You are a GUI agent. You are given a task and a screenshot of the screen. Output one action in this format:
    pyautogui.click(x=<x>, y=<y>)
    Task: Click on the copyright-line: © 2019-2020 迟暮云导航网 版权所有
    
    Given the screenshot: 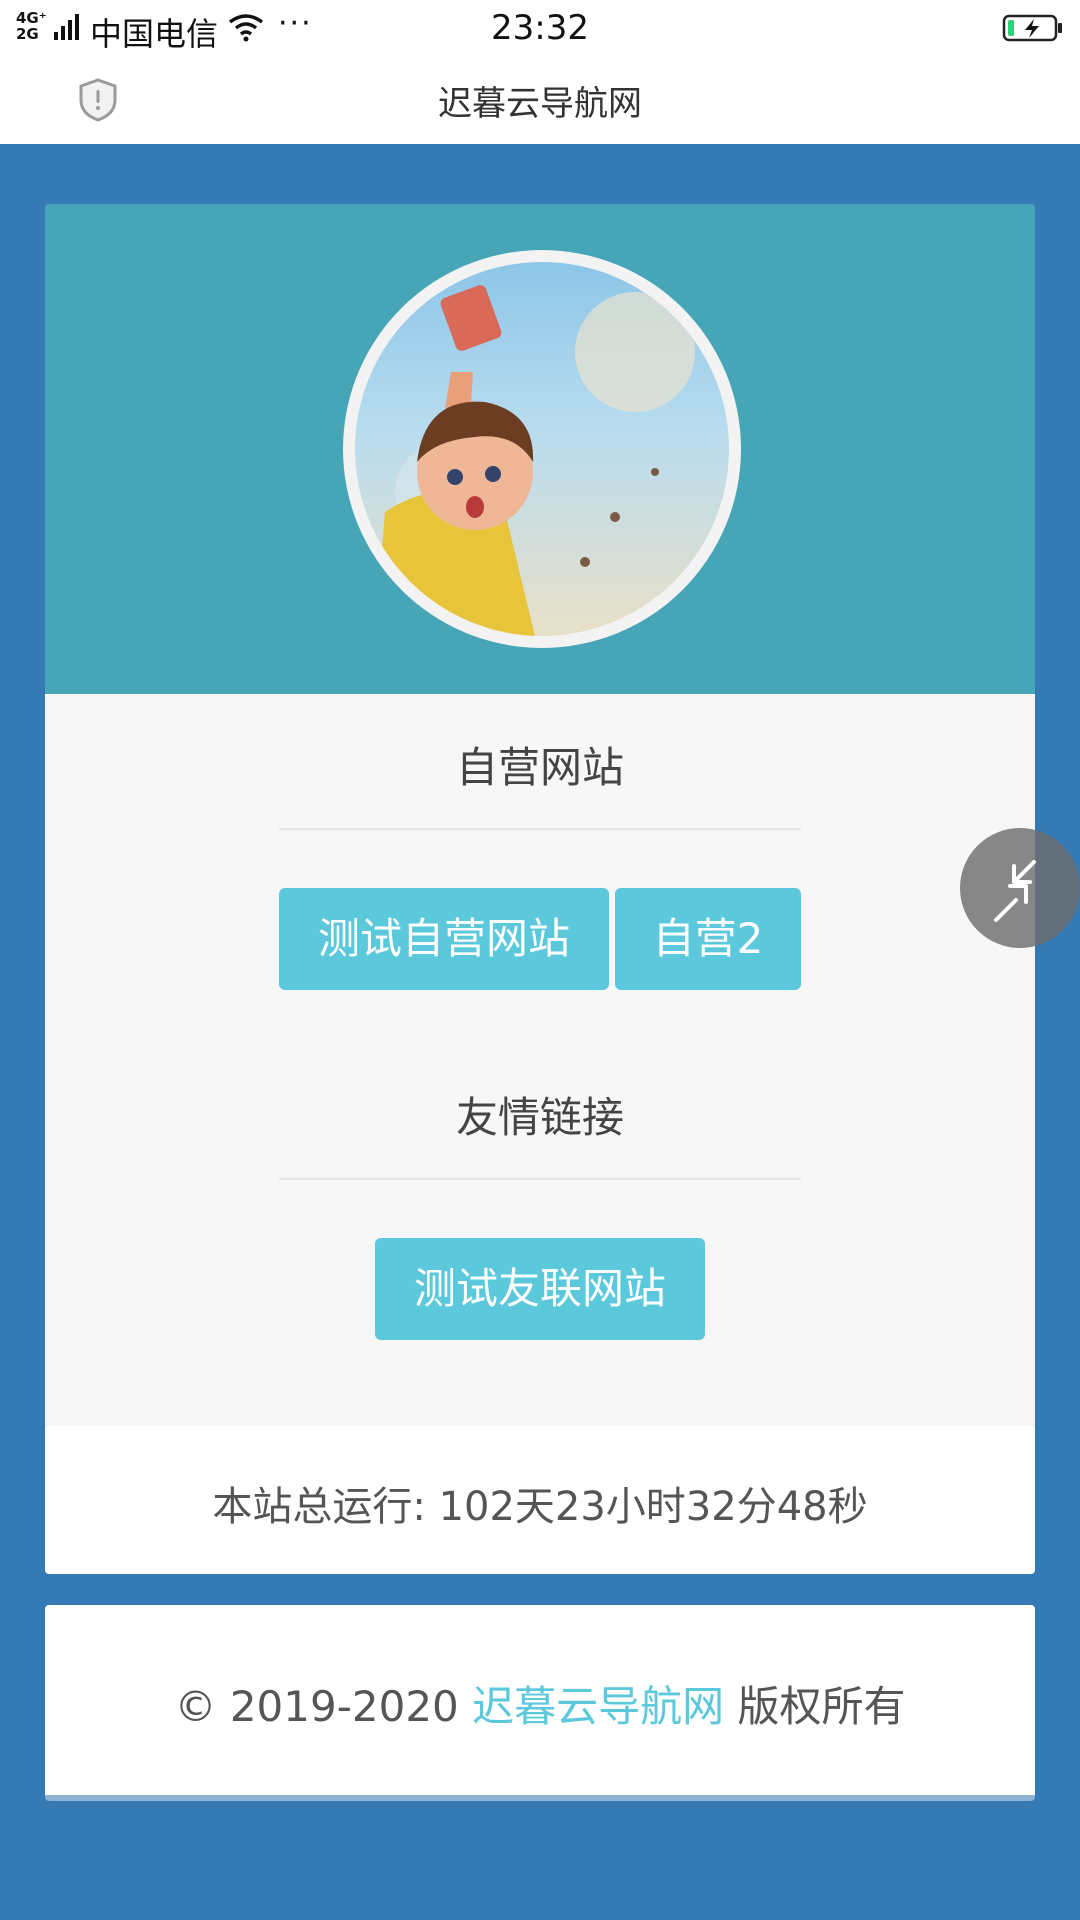 What is the action you would take?
    pyautogui.click(x=540, y=1703)
    